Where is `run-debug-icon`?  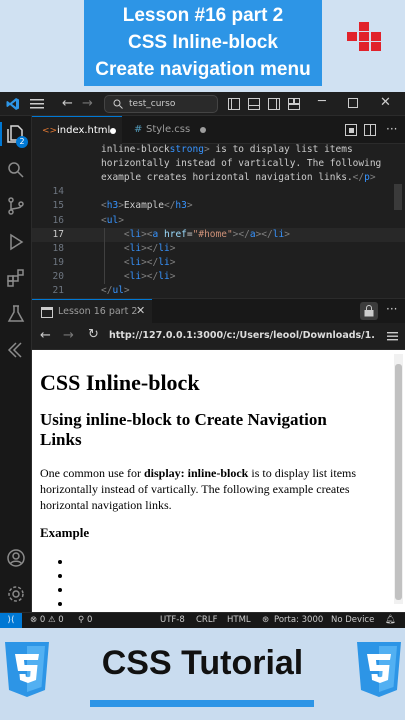
run-debug-icon is located at coordinates (16, 242).